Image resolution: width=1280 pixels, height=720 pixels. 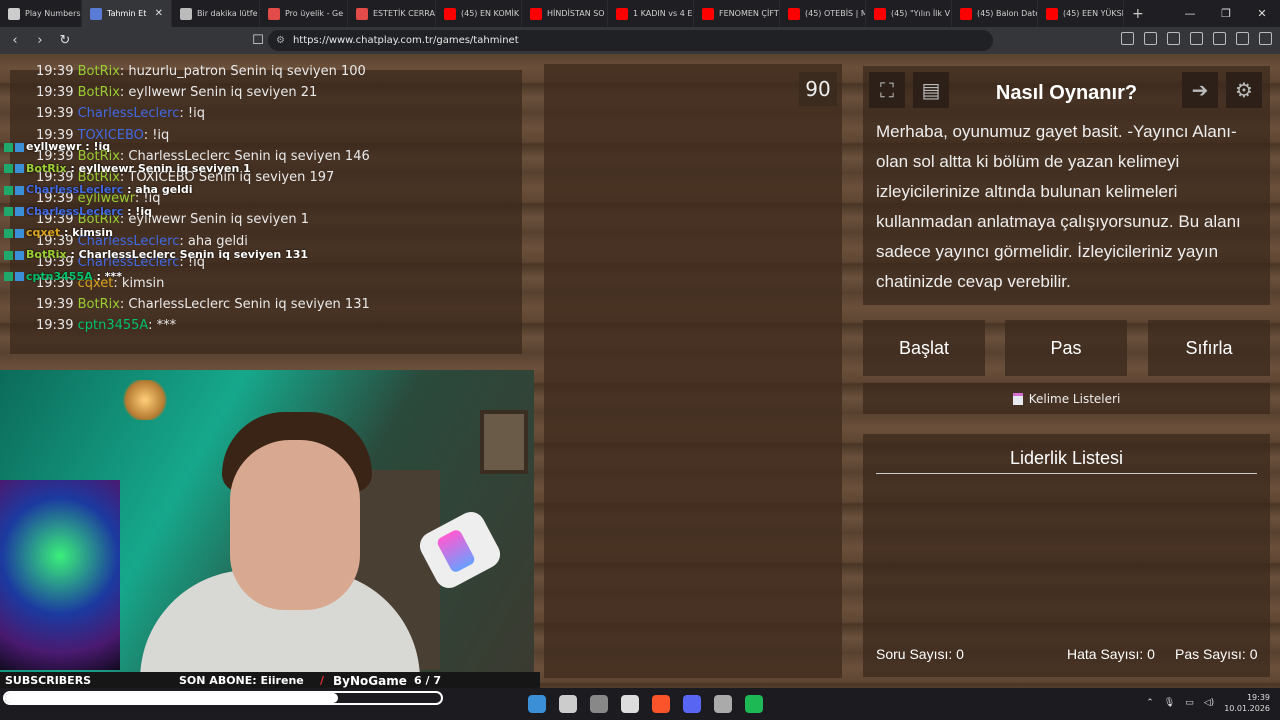 What do you see at coordinates (1066, 348) in the screenshot?
I see `pass-button: Pas` at bounding box center [1066, 348].